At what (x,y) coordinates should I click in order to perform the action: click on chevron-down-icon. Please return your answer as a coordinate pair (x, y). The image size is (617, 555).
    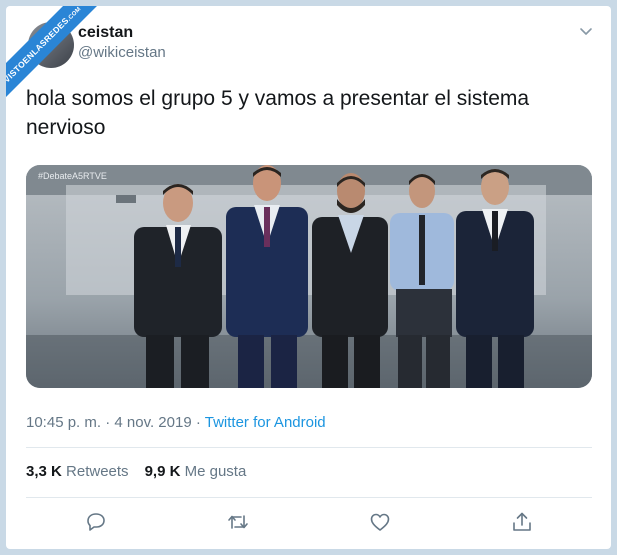
    Looking at the image, I should click on (586, 31).